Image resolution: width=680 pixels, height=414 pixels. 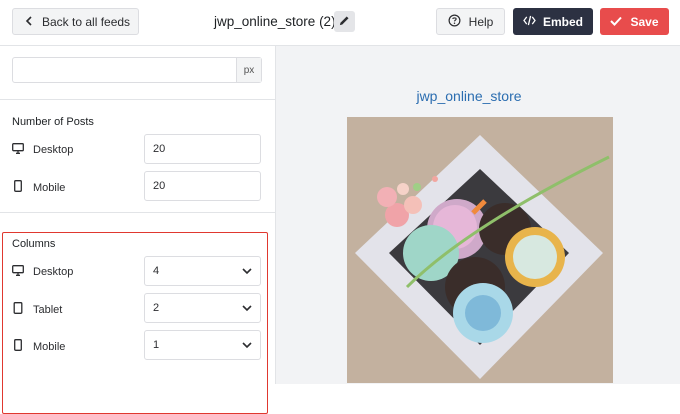 What do you see at coordinates (275, 21) in the screenshot?
I see `feed-title: jwp_online_store (2)` at bounding box center [275, 21].